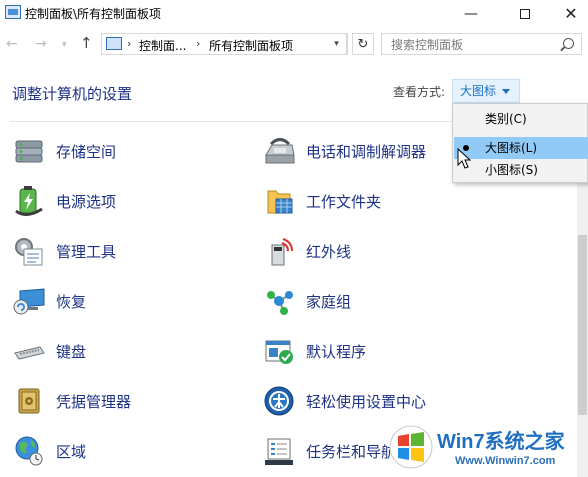 The image size is (588, 477). What do you see at coordinates (29, 151) in the screenshot?
I see `storage-spaces-icon` at bounding box center [29, 151].